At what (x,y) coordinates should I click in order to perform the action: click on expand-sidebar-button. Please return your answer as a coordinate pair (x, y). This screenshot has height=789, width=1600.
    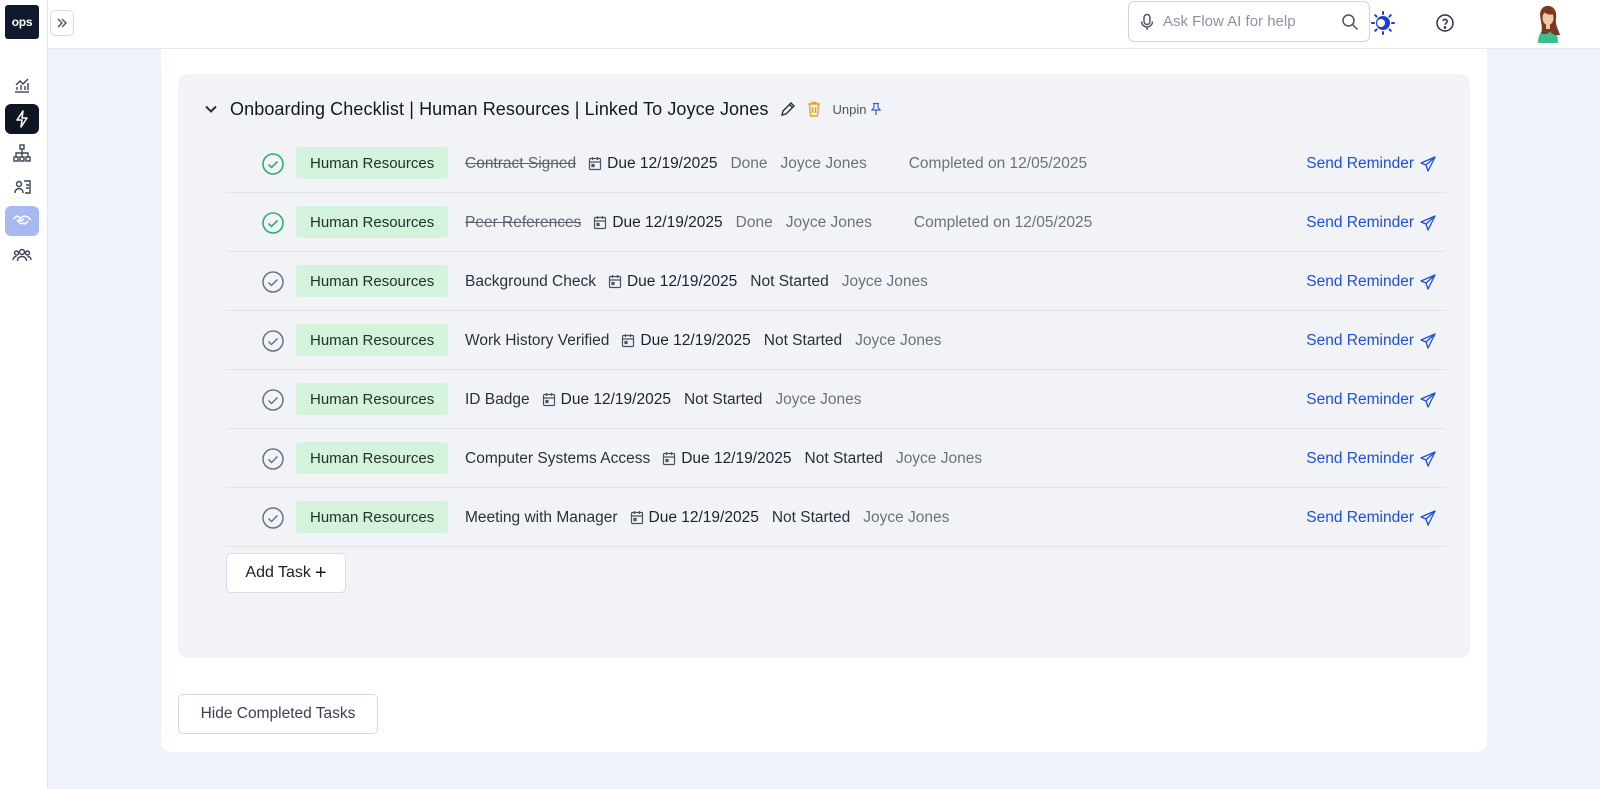
    Looking at the image, I should click on (62, 23).